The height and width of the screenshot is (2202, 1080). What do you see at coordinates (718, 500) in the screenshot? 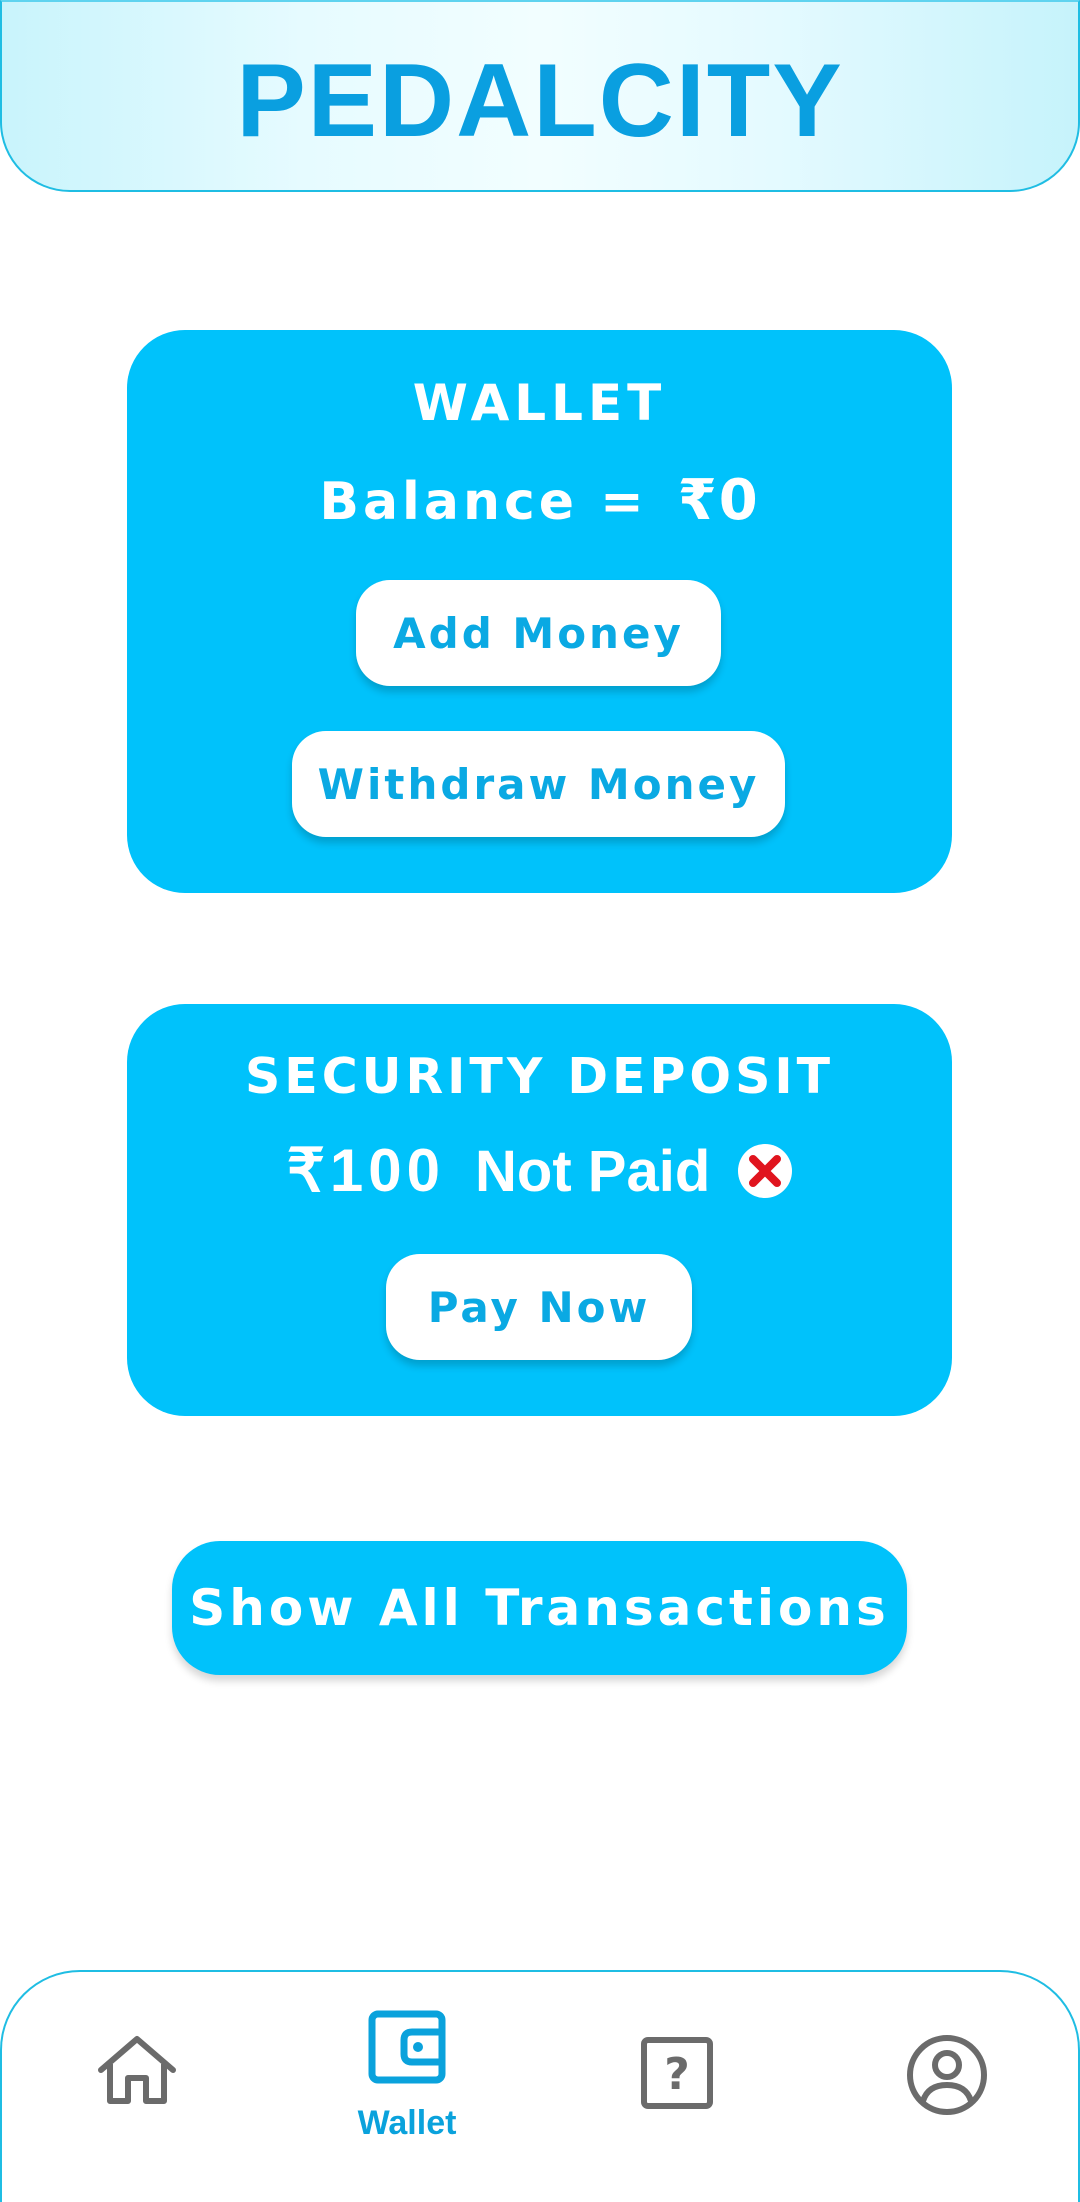
I see `balance-amount: ₹0` at bounding box center [718, 500].